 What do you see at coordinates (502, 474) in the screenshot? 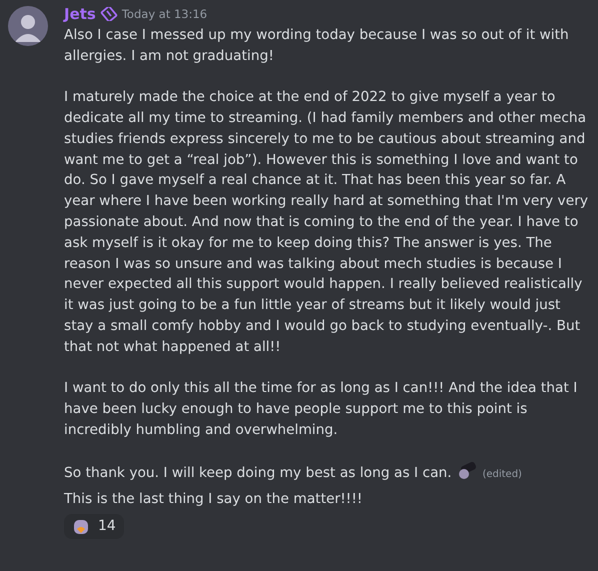
I see `edited-label: (edited)` at bounding box center [502, 474].